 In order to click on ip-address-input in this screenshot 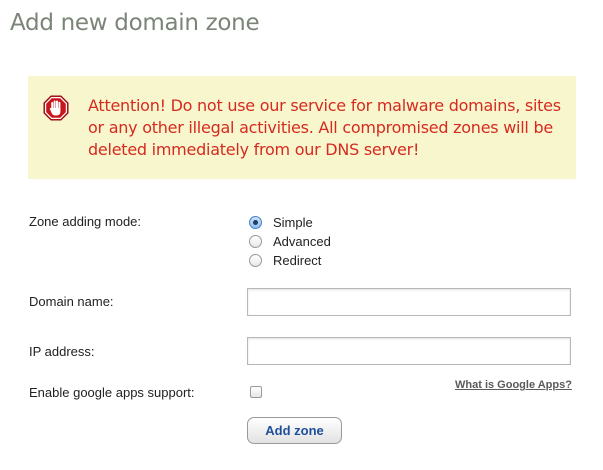, I will do `click(409, 351)`.